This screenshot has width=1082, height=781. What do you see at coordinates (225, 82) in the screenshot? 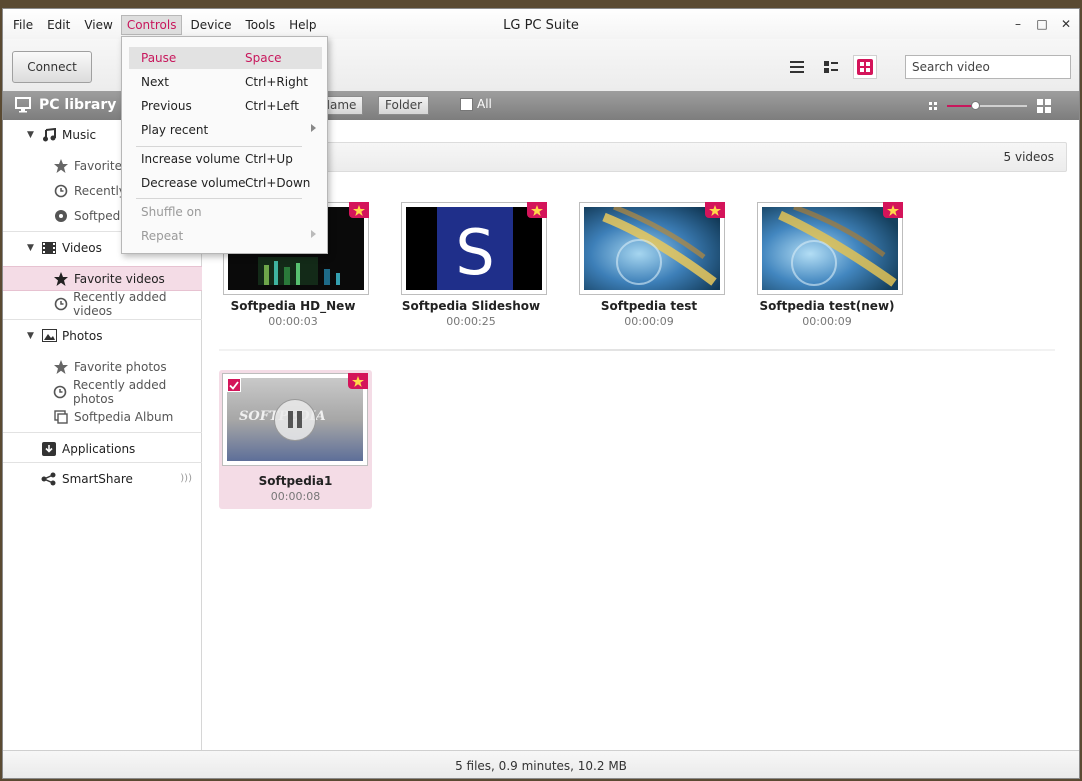
I see `menu-item-next: Next Ctrl+Right` at bounding box center [225, 82].